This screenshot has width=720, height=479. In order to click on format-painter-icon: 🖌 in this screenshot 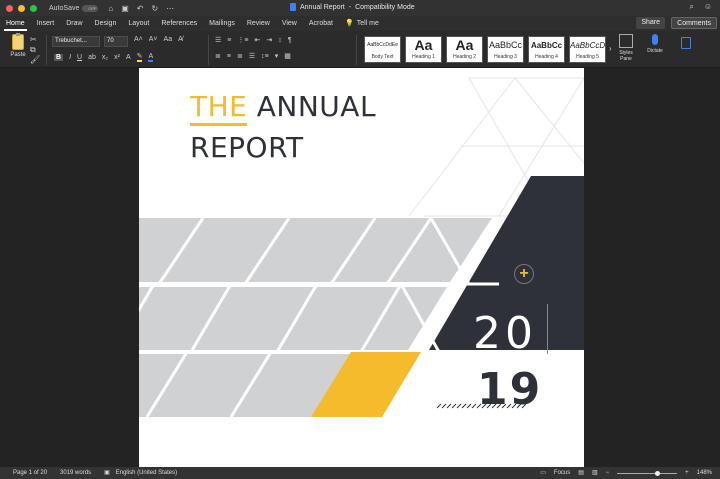, I will do `click(35, 60)`.